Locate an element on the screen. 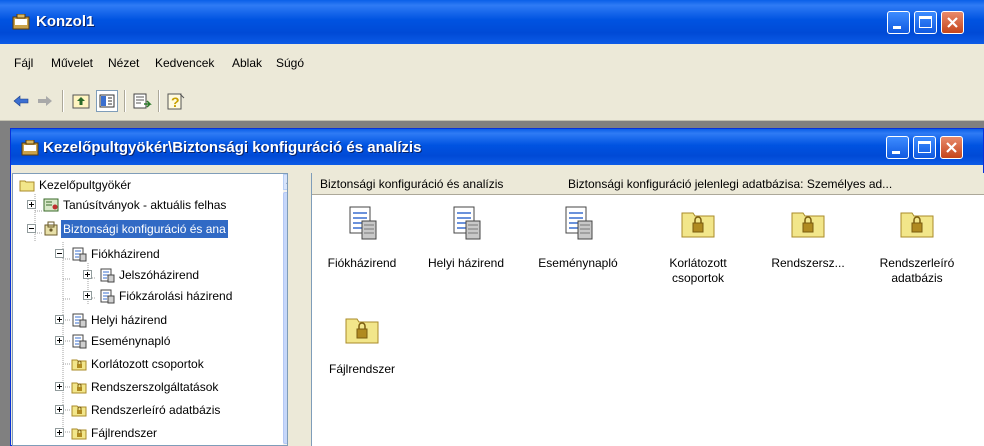 This screenshot has width=984, height=446. list-item: Helyi házirend is located at coordinates (466, 238).